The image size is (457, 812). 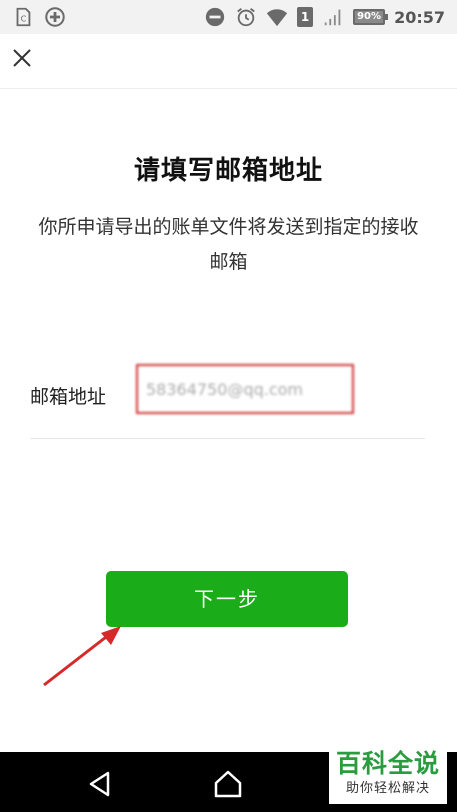 I want to click on status-bar: C 1 90% 20:57, so click(x=228, y=17).